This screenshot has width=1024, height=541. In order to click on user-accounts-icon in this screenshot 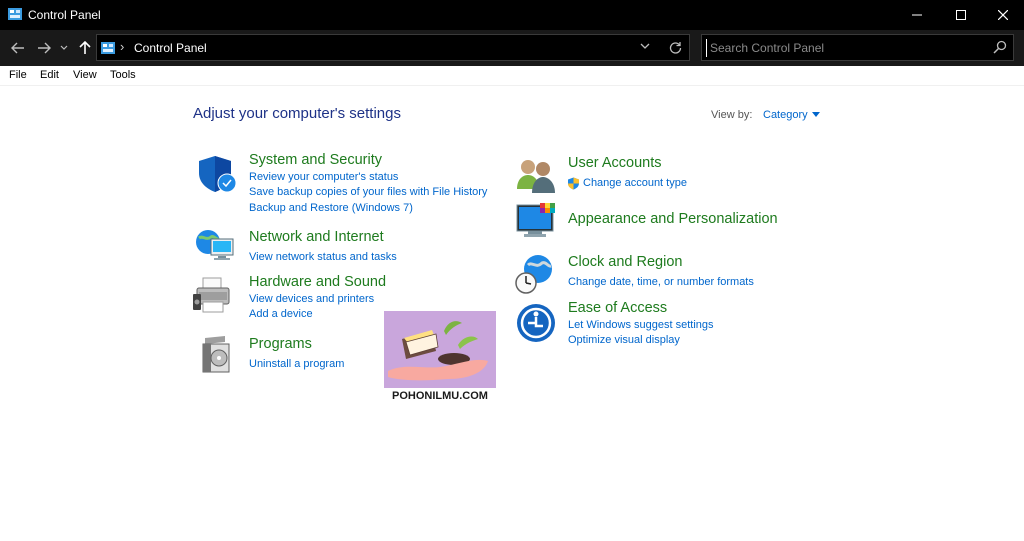, I will do `click(536, 176)`.